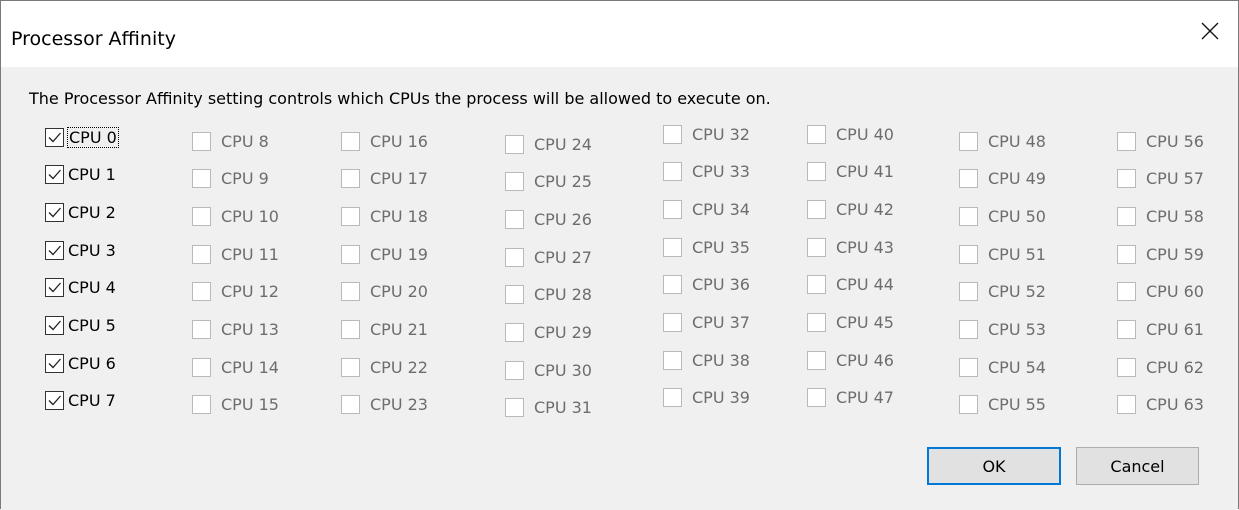  What do you see at coordinates (80, 287) in the screenshot?
I see `cpu-checkbox-4: CPU 4` at bounding box center [80, 287].